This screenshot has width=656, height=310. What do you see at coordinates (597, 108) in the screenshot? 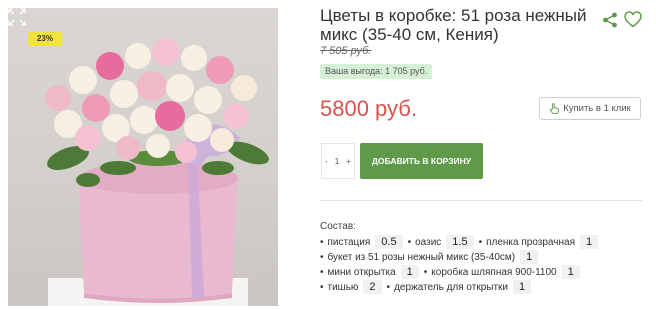
I see `buy-one-click-label: Купить в 1 клик` at bounding box center [597, 108].